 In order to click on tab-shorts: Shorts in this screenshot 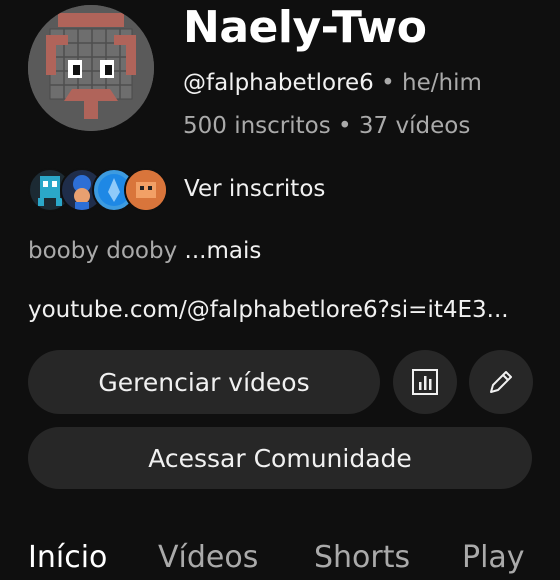, I will do `click(362, 557)`.